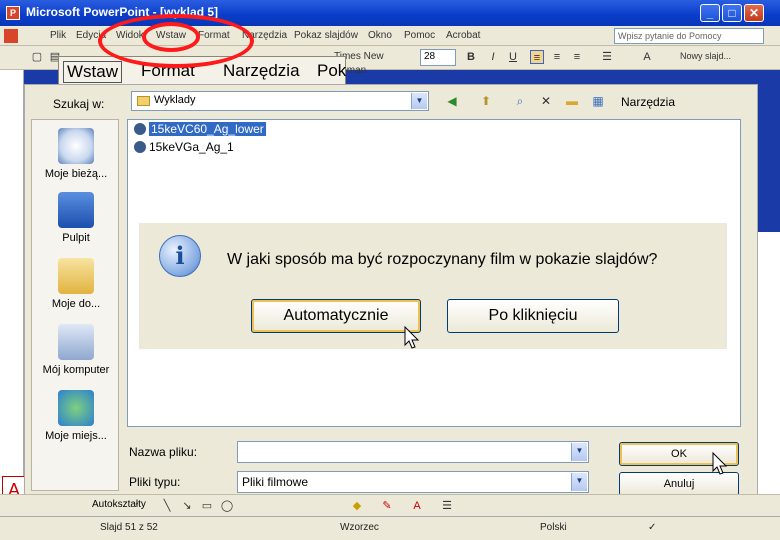 Image resolution: width=780 pixels, height=540 pixels. Describe the element at coordinates (58, 35) in the screenshot. I see `menu-file: Plik` at that location.